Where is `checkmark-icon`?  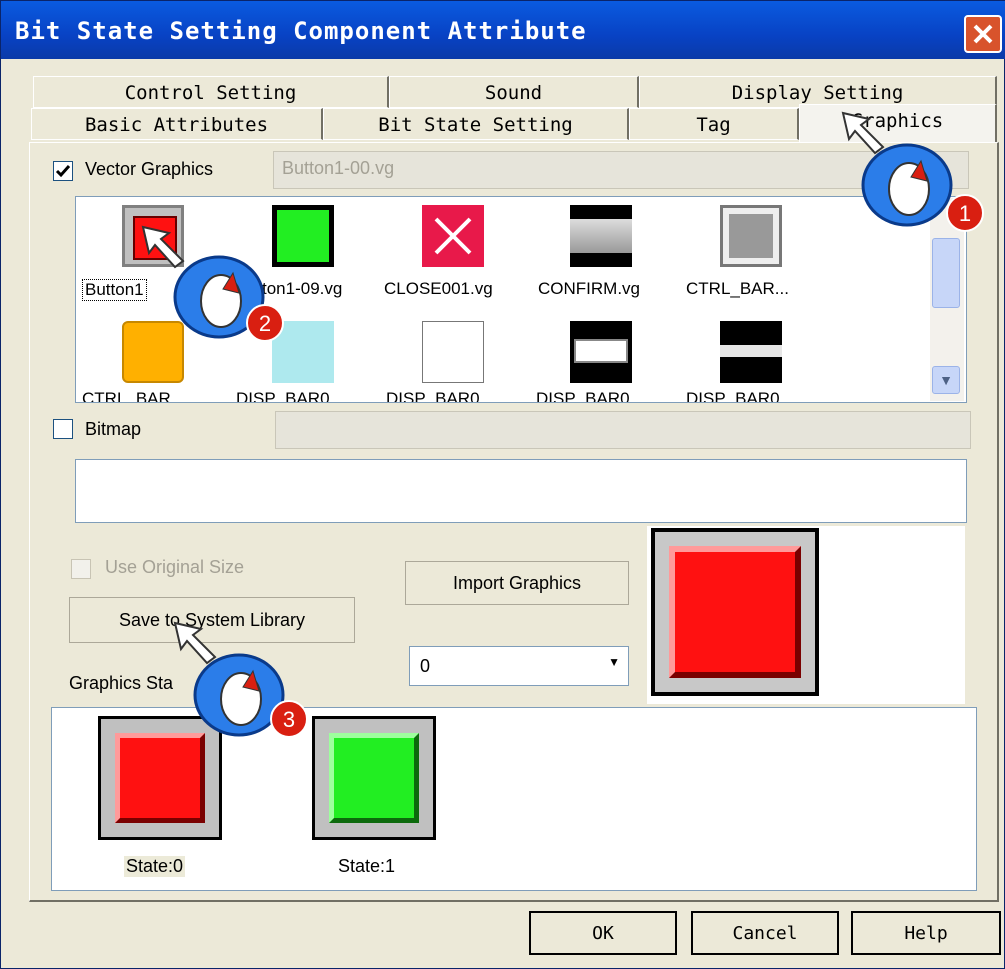 checkmark-icon is located at coordinates (63, 171).